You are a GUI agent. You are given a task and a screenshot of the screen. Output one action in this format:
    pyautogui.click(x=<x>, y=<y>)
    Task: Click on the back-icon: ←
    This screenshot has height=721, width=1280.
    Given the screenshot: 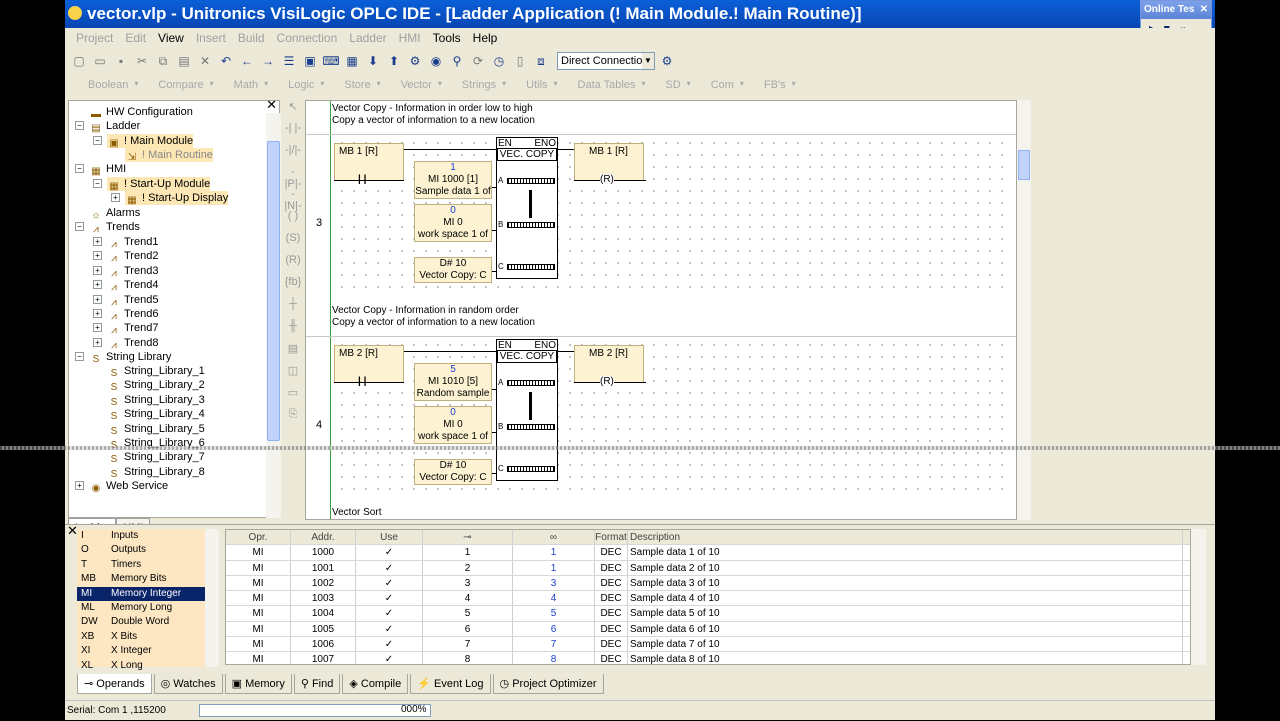 What is the action you would take?
    pyautogui.click(x=247, y=61)
    